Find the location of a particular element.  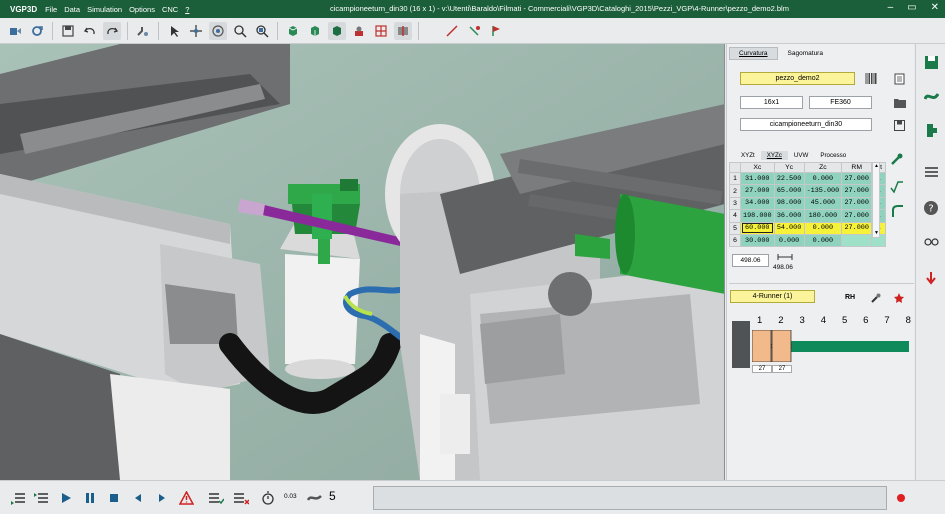

bend-radius-icon is located at coordinates (898, 212).